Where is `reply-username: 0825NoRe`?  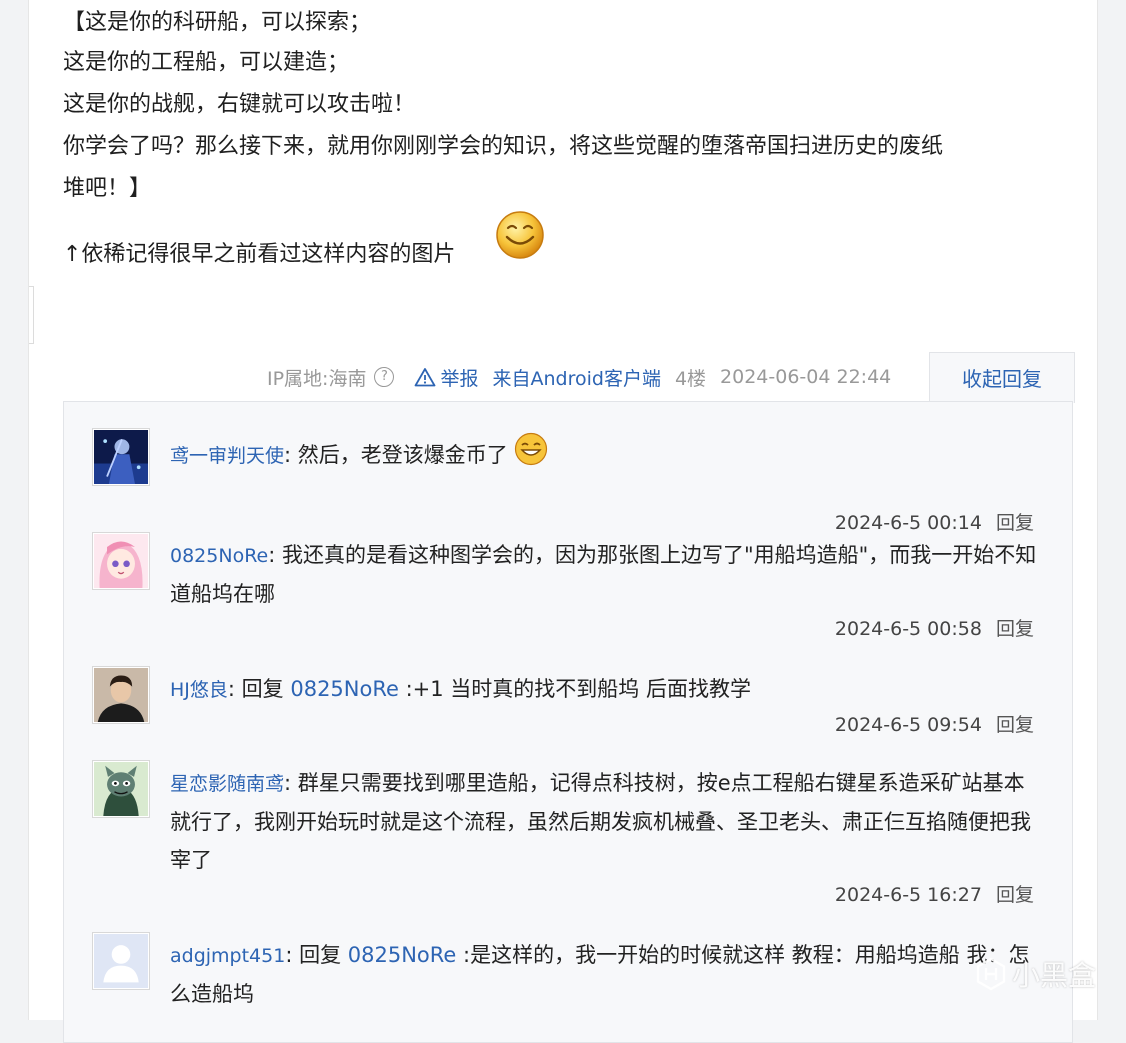 reply-username: 0825NoRe is located at coordinates (219, 556).